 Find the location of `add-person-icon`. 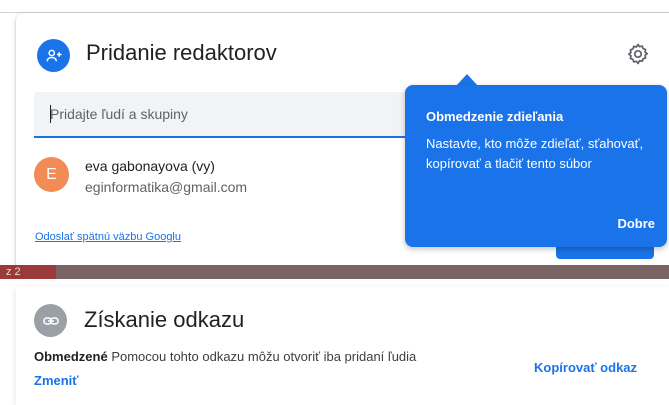

add-person-icon is located at coordinates (53, 55).